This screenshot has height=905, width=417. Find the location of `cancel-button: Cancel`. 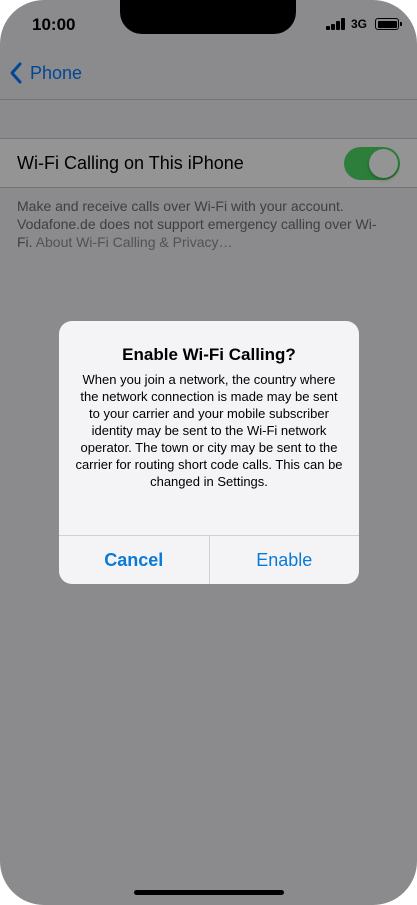

cancel-button: Cancel is located at coordinates (134, 560).